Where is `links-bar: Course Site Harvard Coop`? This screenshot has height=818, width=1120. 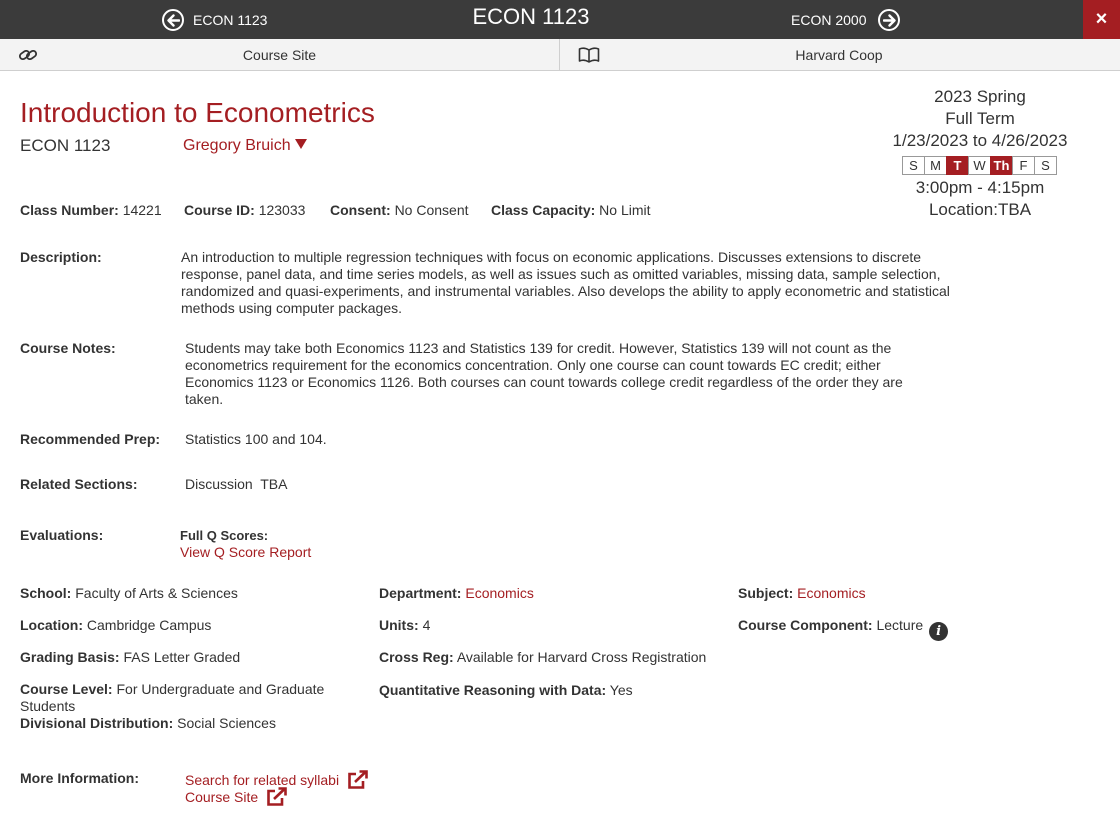 links-bar: Course Site Harvard Coop is located at coordinates (560, 55).